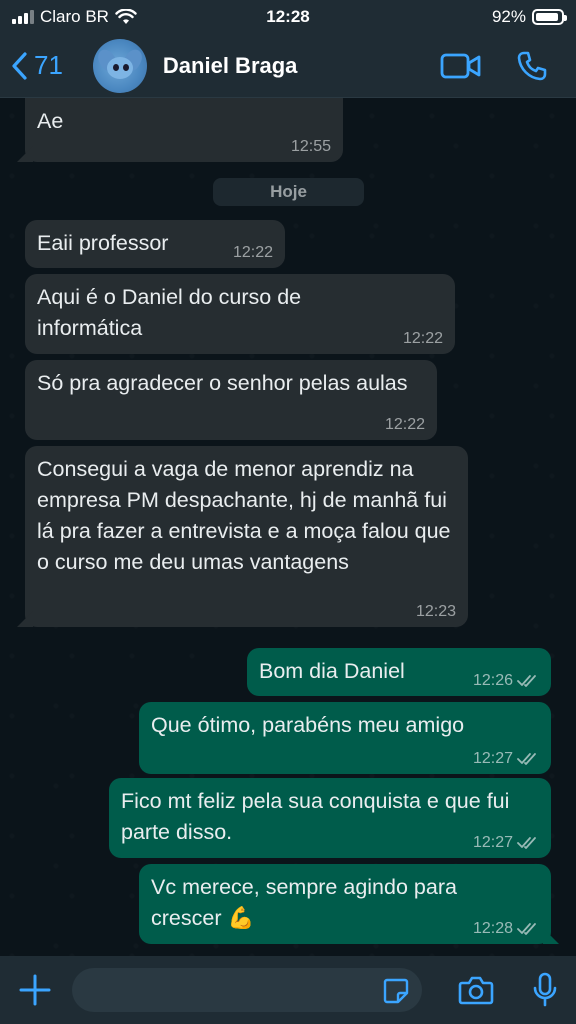  What do you see at coordinates (492, 928) in the screenshot?
I see `message-time: 12:28` at bounding box center [492, 928].